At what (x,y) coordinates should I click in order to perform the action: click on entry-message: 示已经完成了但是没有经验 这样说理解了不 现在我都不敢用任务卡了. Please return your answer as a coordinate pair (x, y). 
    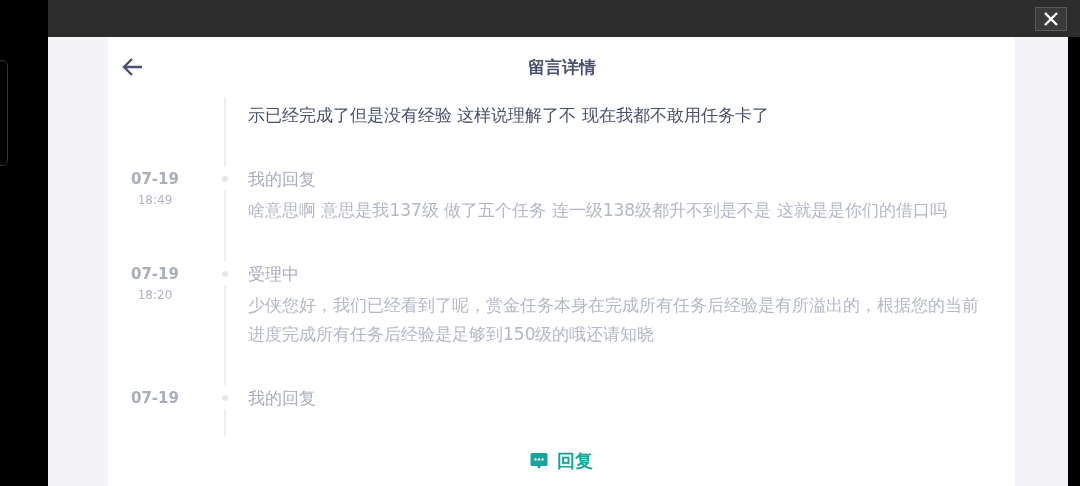
    Looking at the image, I should click on (509, 115).